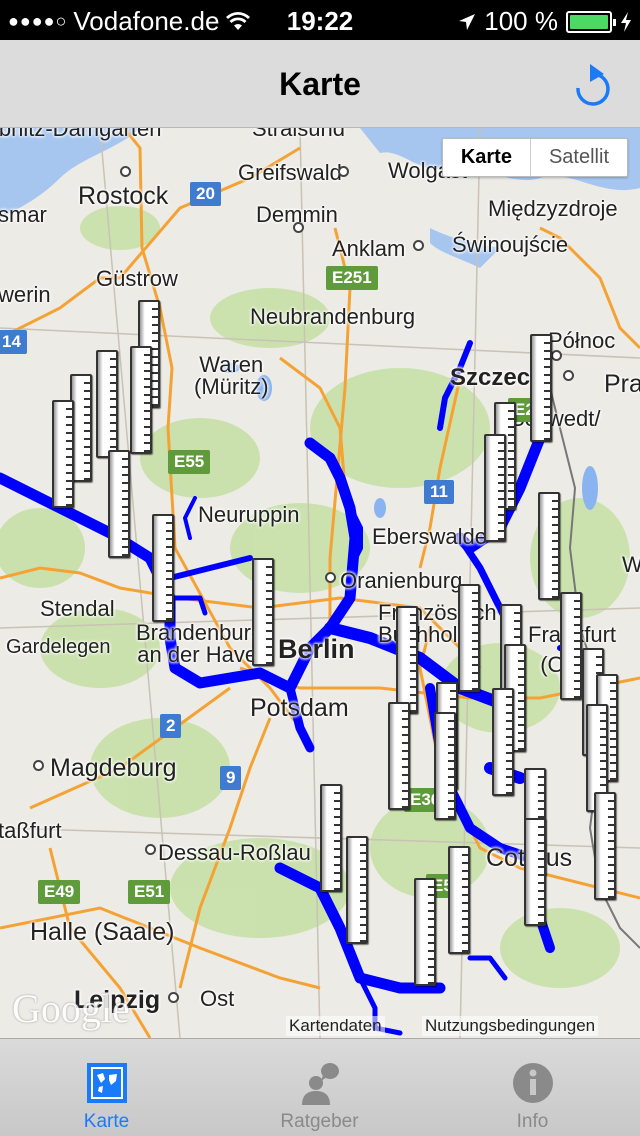  What do you see at coordinates (234, 852) in the screenshot?
I see `map-label-dessau: Dessau-Roßlau` at bounding box center [234, 852].